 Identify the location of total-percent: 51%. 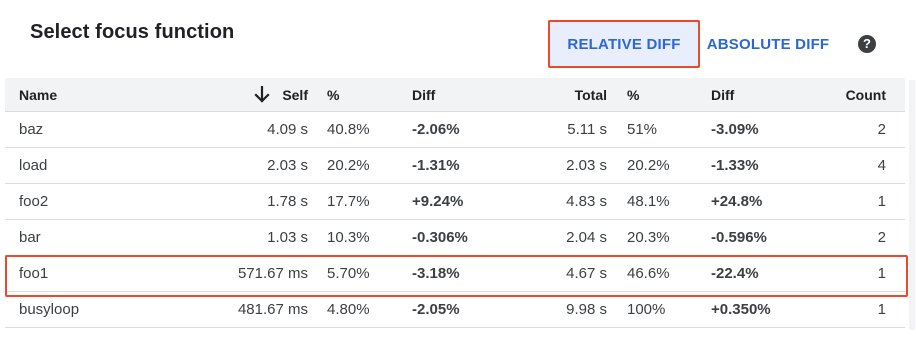
(642, 129).